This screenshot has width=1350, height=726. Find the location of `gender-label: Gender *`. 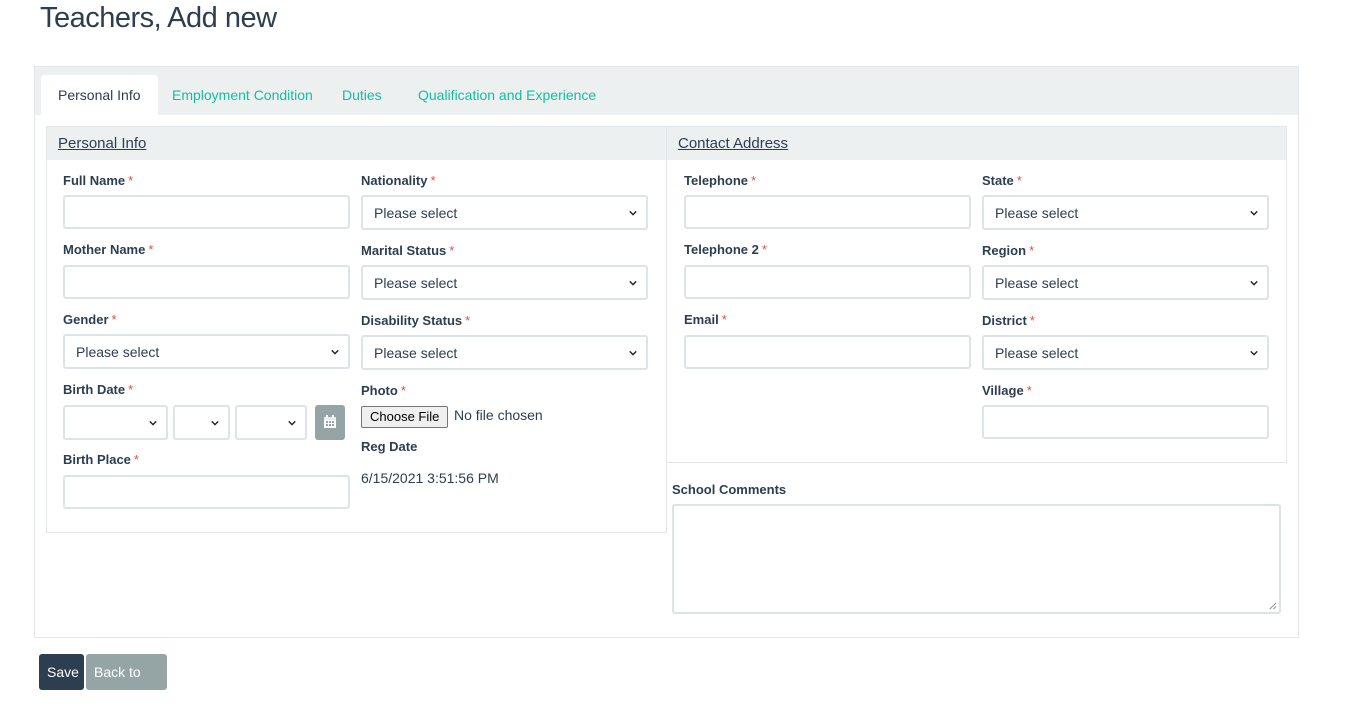

gender-label: Gender * is located at coordinates (90, 319).